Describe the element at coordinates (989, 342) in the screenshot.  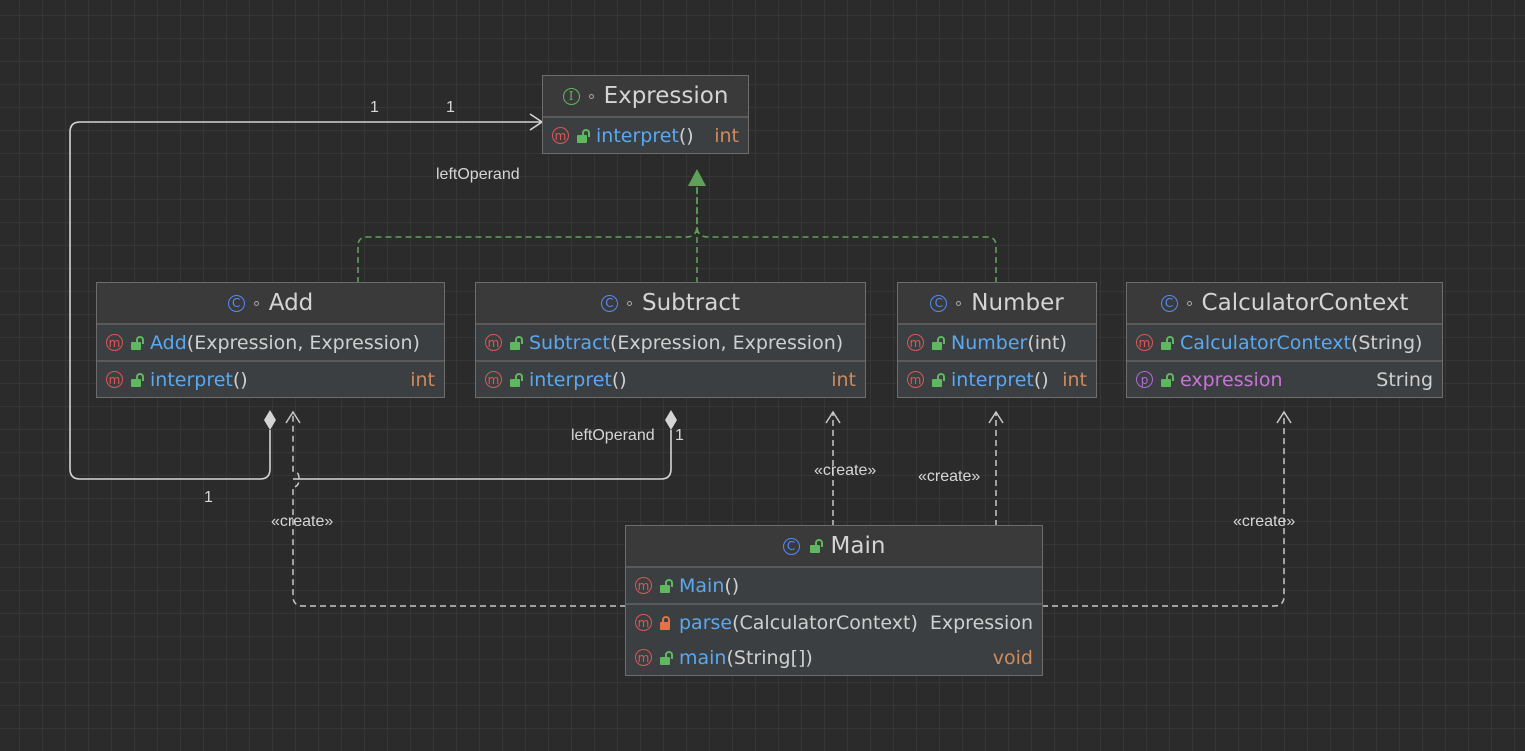
I see `member-name: Number` at that location.